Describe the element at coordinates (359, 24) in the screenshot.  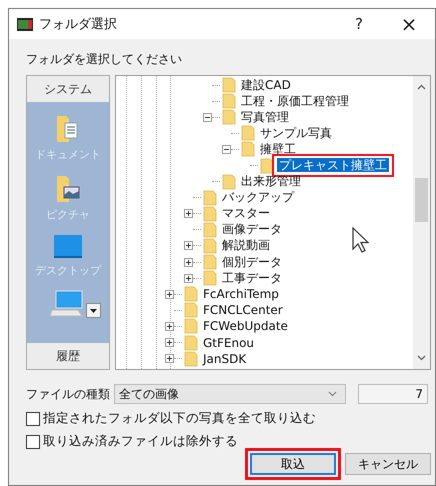
I see `help-button: ?` at that location.